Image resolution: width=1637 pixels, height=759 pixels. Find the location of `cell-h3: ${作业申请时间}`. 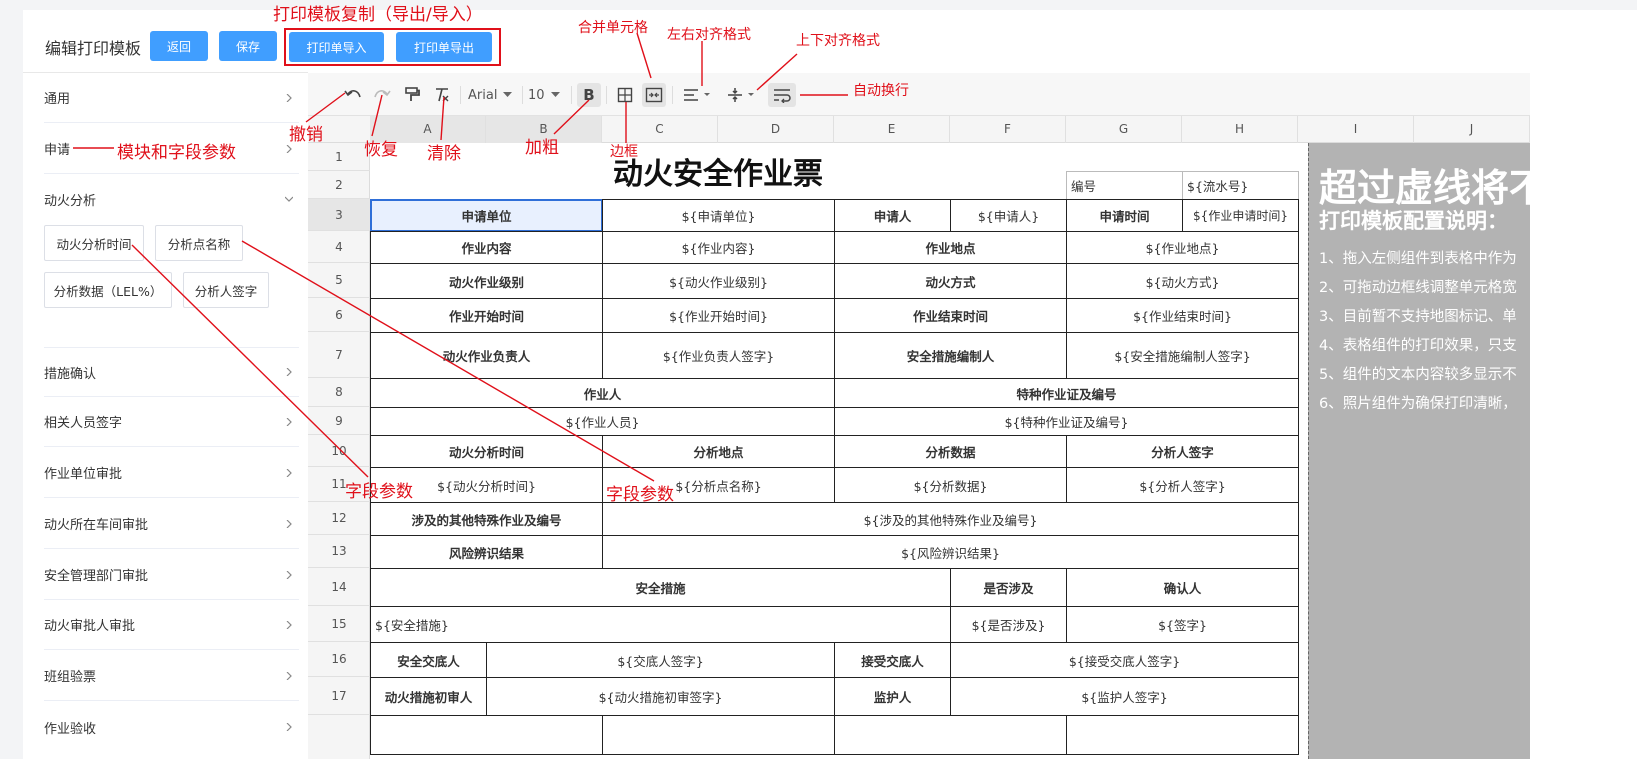

cell-h3: ${作业申请时间} is located at coordinates (1240, 215).